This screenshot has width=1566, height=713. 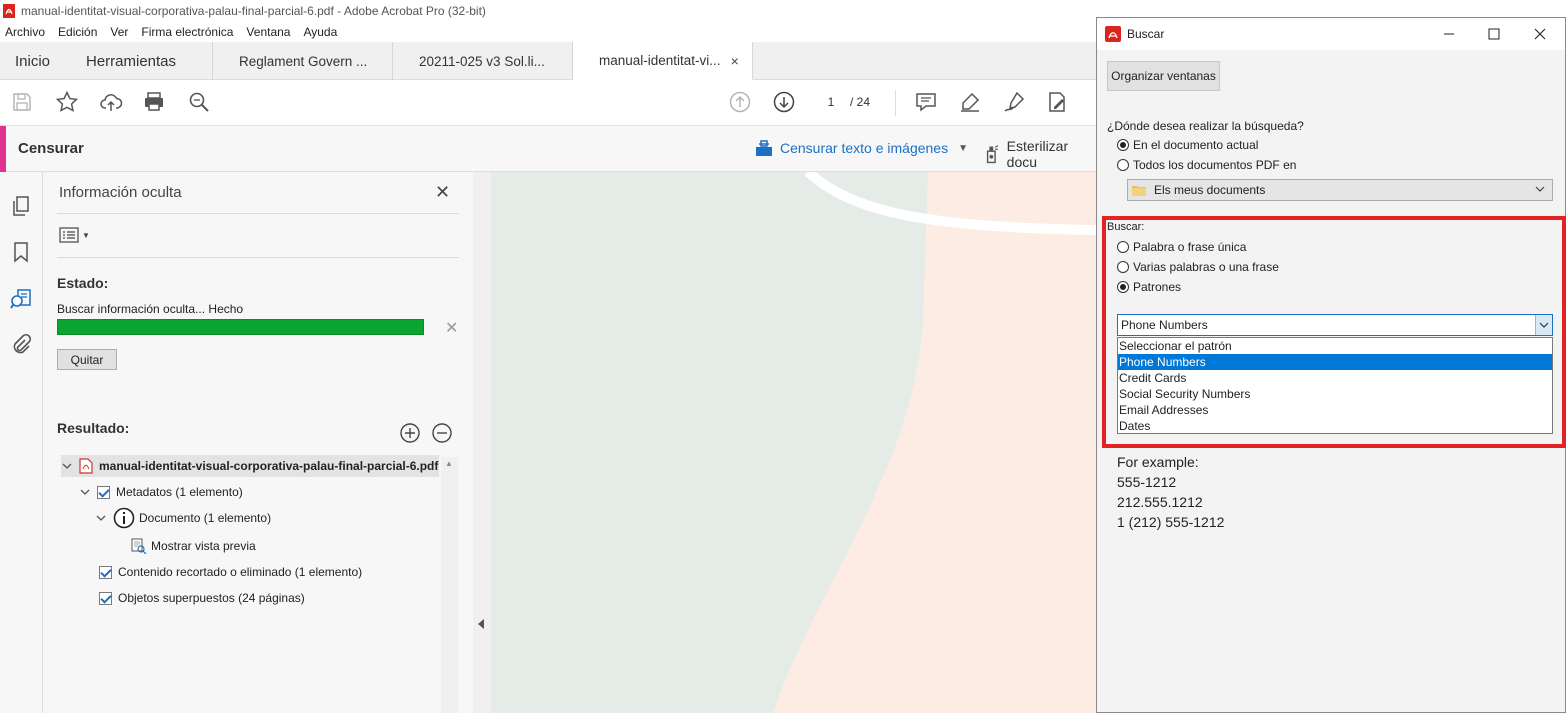 I want to click on panel-options-button: ▼, so click(x=74, y=235).